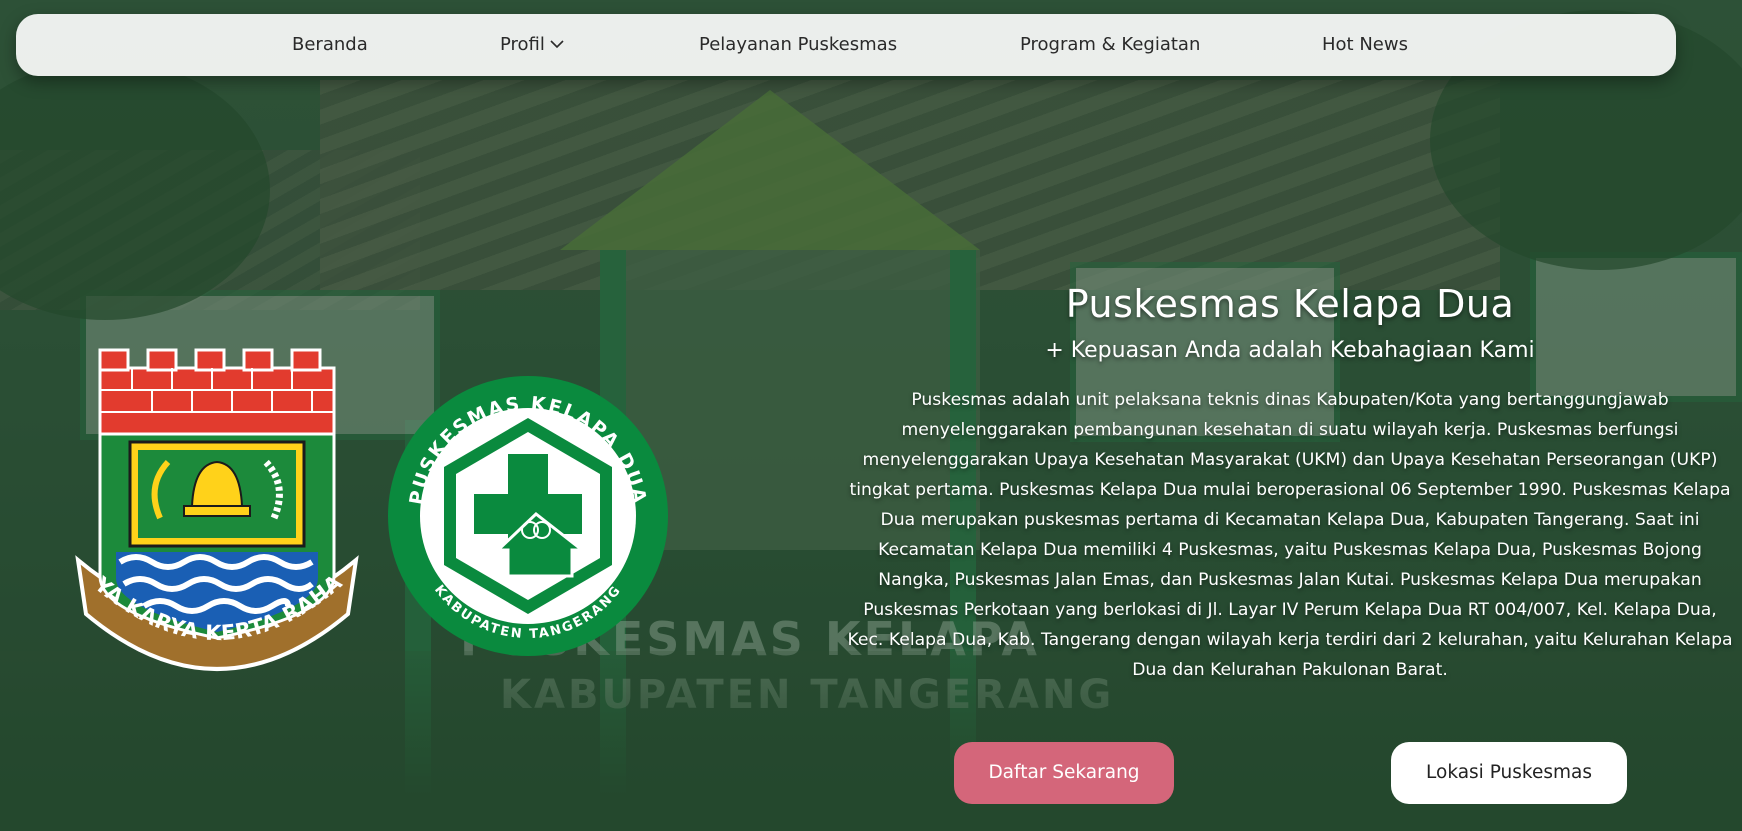 This screenshot has width=1742, height=831. I want to click on nav-label: Program & Kegiatan, so click(1110, 44).